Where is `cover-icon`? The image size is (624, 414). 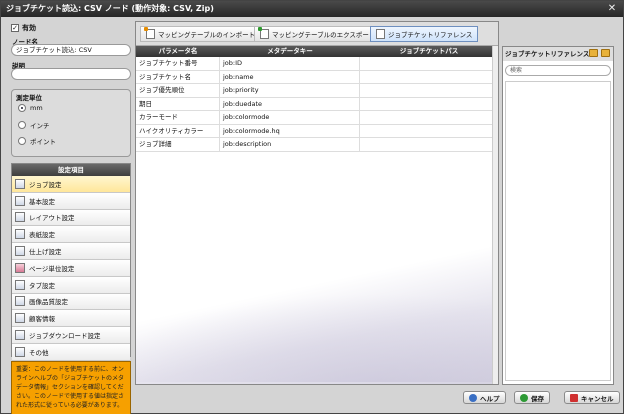 cover-icon is located at coordinates (20, 234).